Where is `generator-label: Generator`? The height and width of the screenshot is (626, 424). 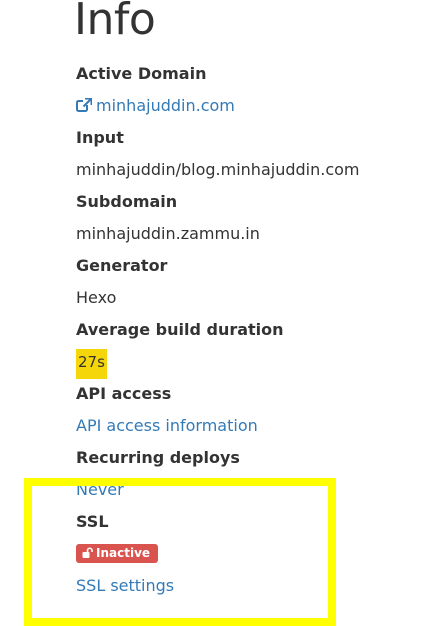
generator-label: Generator is located at coordinates (122, 265).